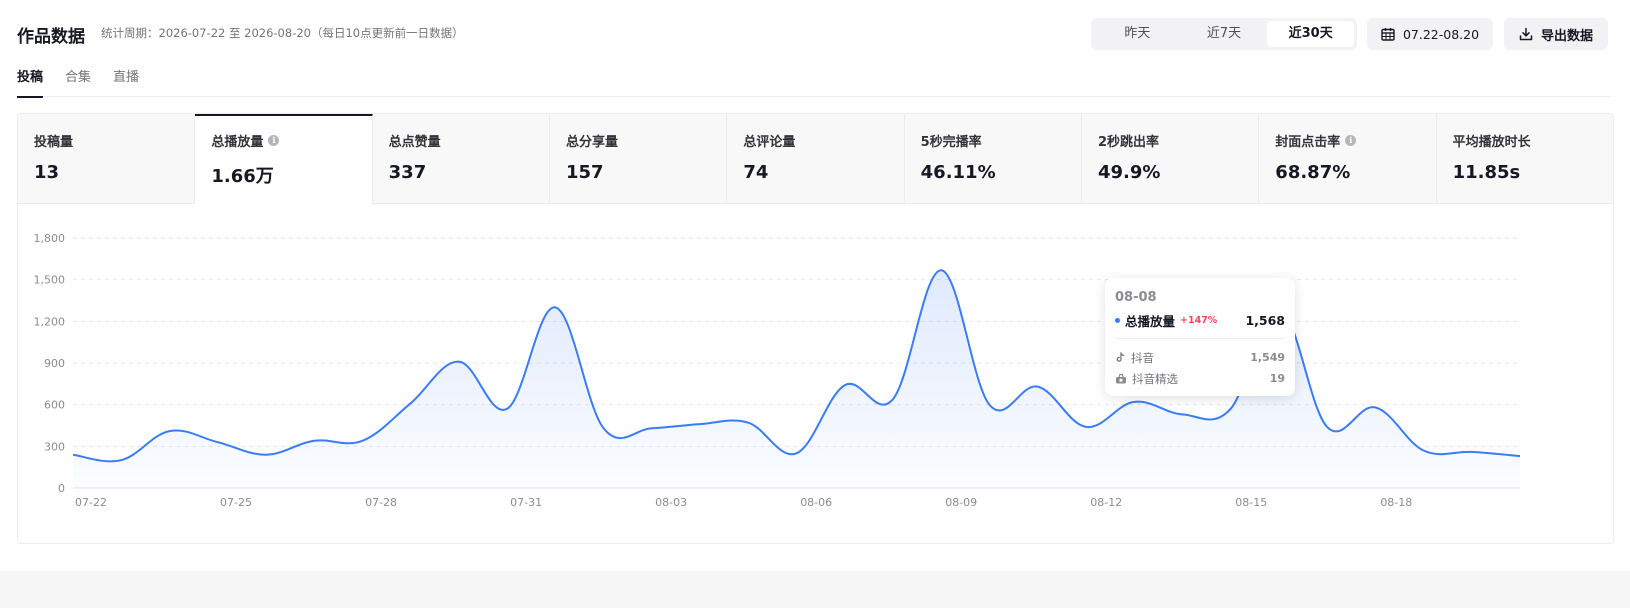 Image resolution: width=1630 pixels, height=608 pixels. Describe the element at coordinates (1200, 357) in the screenshot. I see `tooltip-breakdown-row: 抖音 1,549` at that location.